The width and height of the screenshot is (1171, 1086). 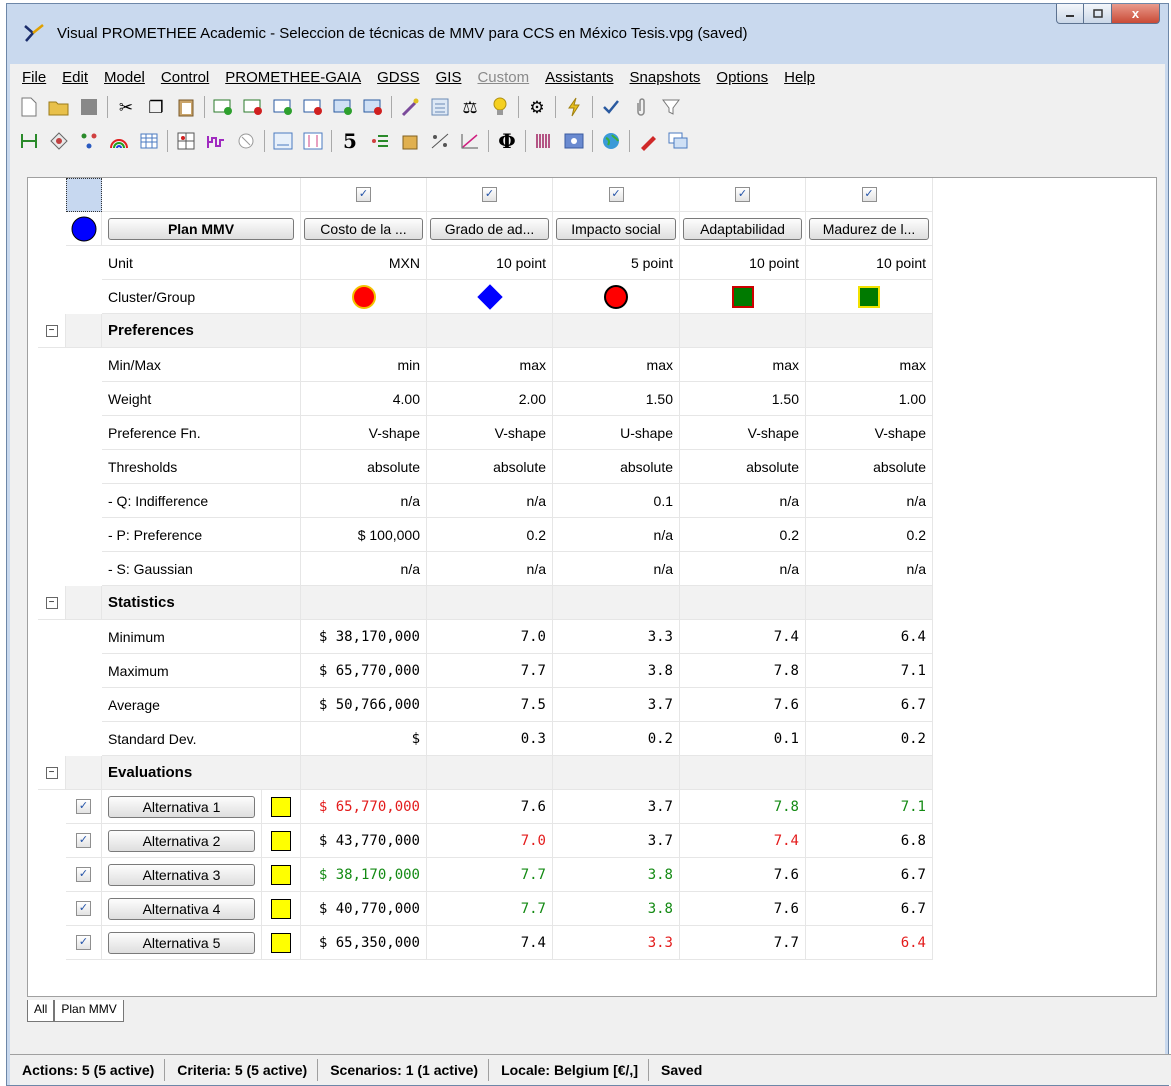 What do you see at coordinates (84, 195) in the screenshot?
I see `grid-corner-cell` at bounding box center [84, 195].